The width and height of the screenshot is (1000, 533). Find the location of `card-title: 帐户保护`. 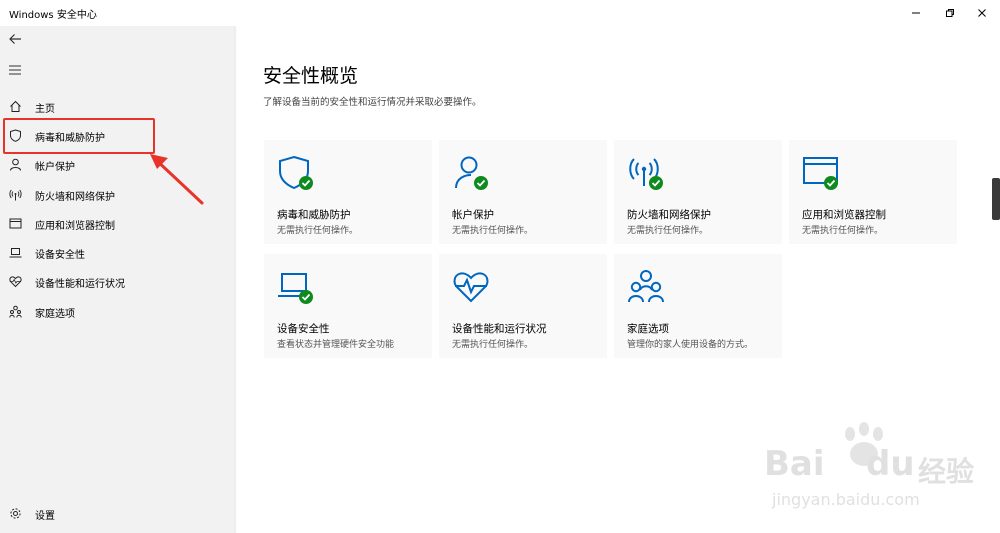

card-title: 帐户保护 is located at coordinates (473, 215).